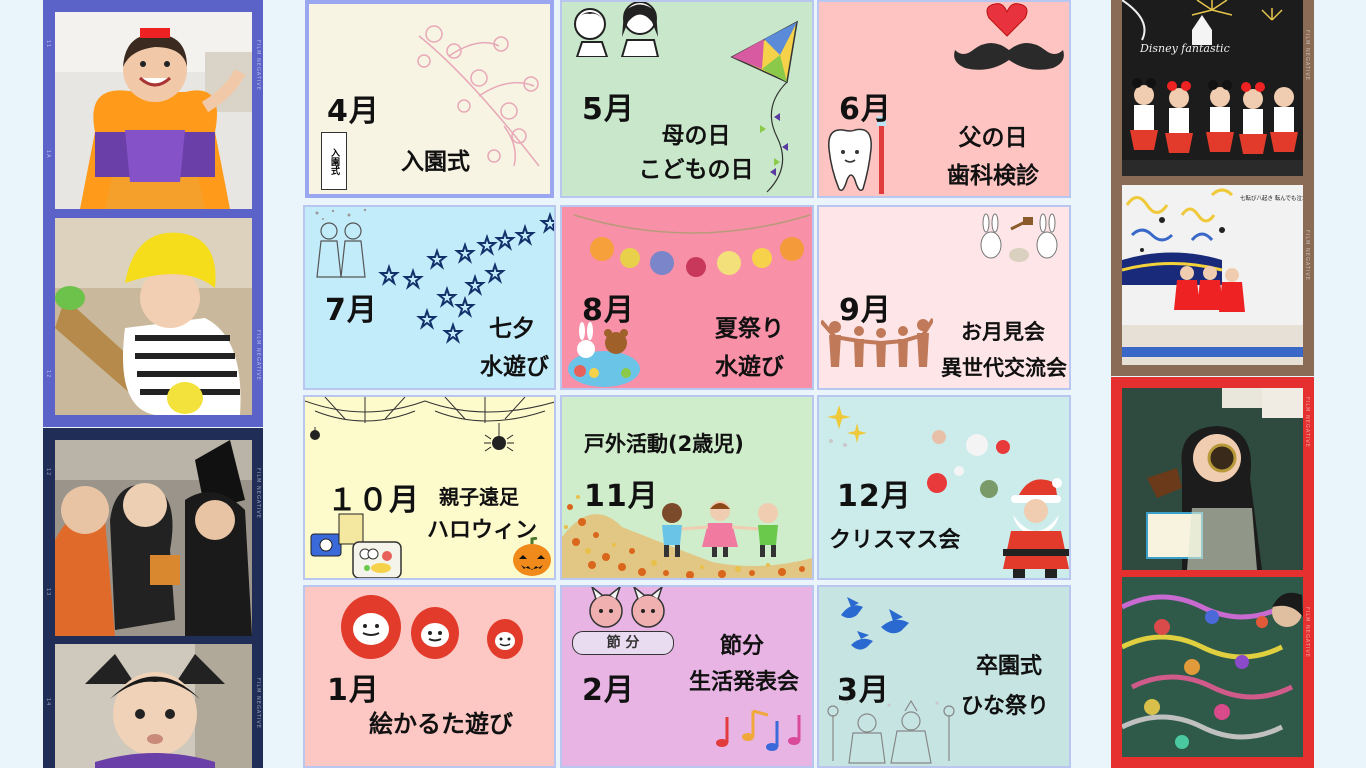 The height and width of the screenshot is (768, 1366). Describe the element at coordinates (1008, 666) in the screenshot. I see `event-text: 卒園式` at that location.